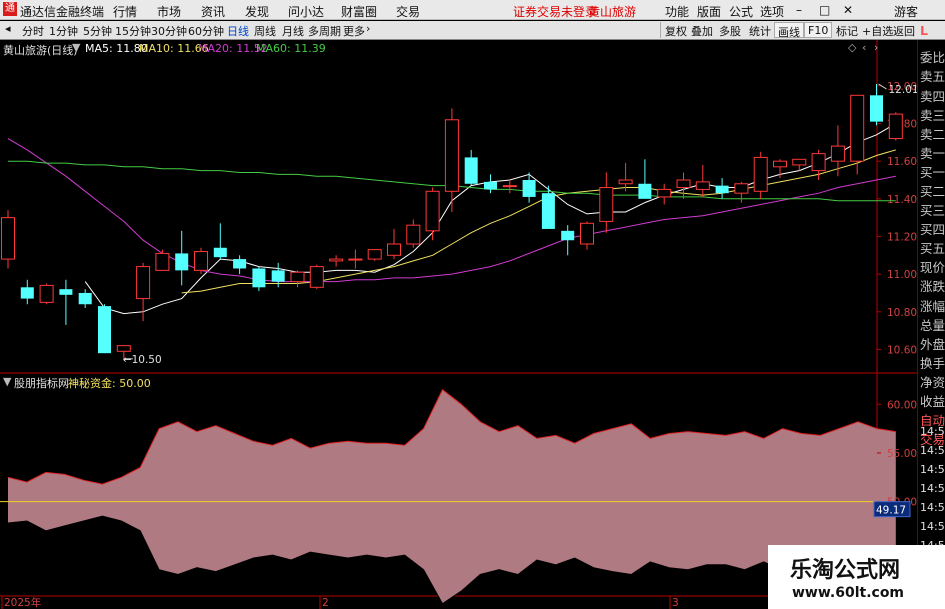  I want to click on guest-user: 游客, so click(906, 11).